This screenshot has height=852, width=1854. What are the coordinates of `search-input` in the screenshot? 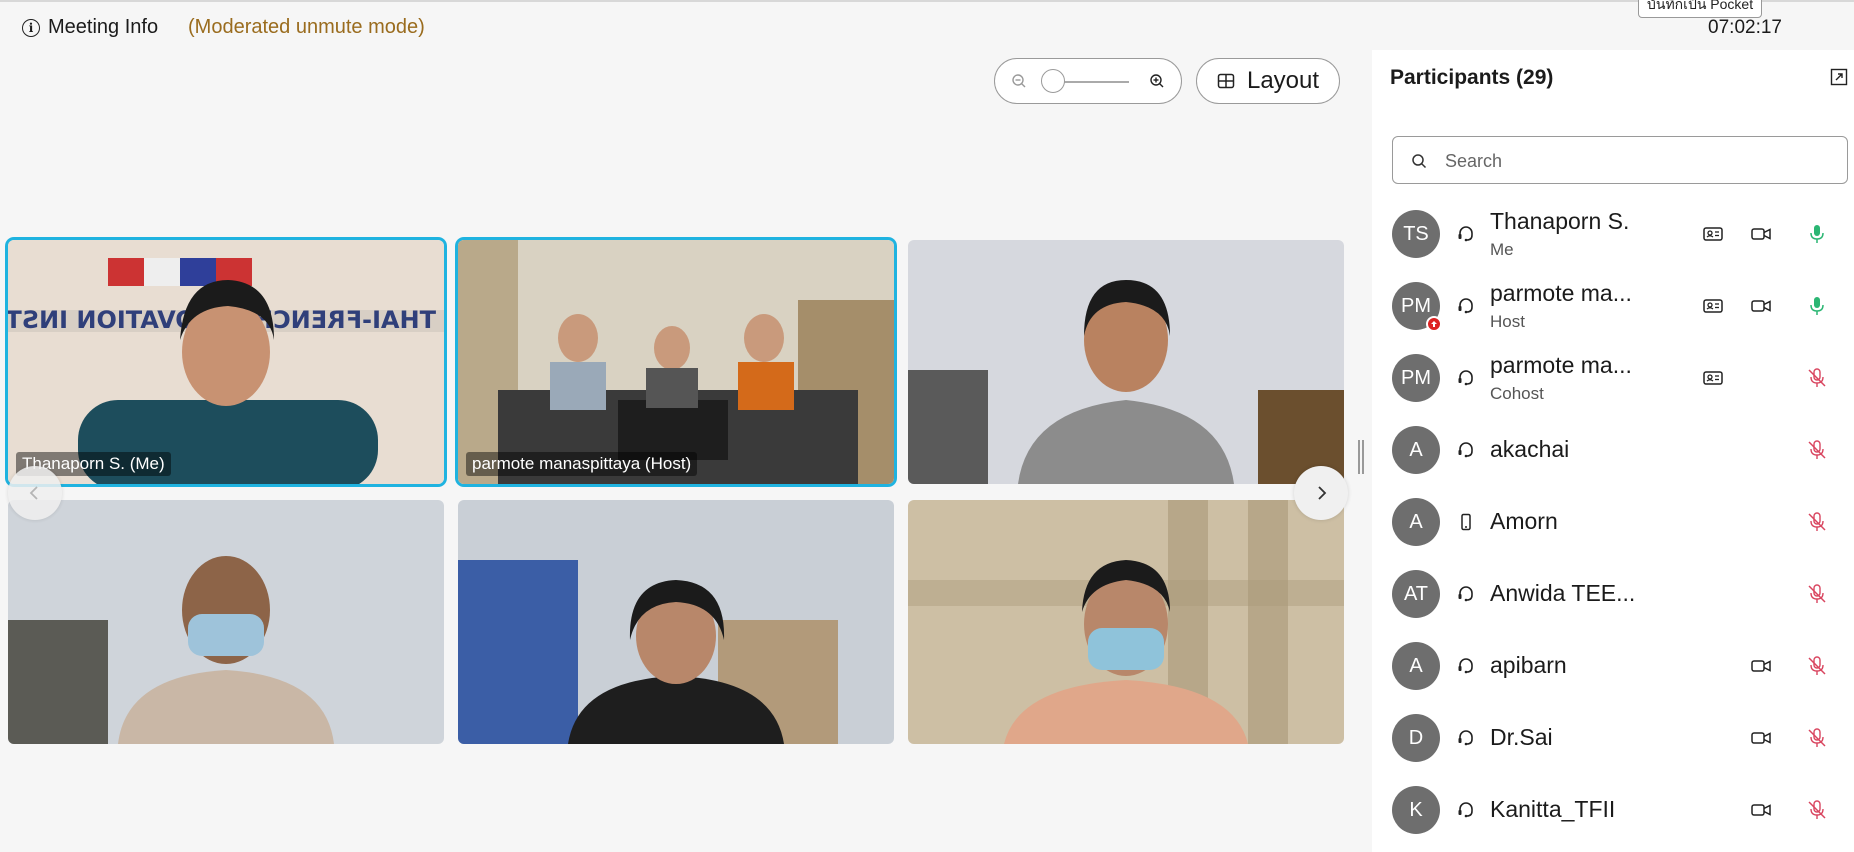 It's located at (1640, 161).